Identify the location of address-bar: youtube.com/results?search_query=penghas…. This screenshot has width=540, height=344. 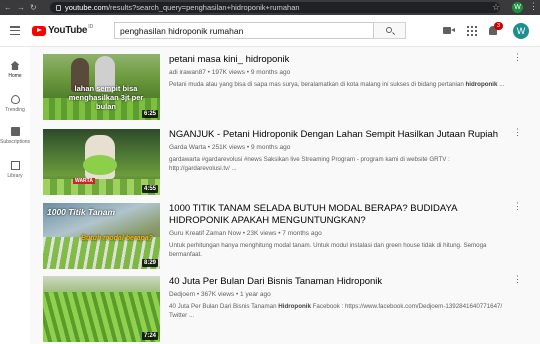
(275, 7).